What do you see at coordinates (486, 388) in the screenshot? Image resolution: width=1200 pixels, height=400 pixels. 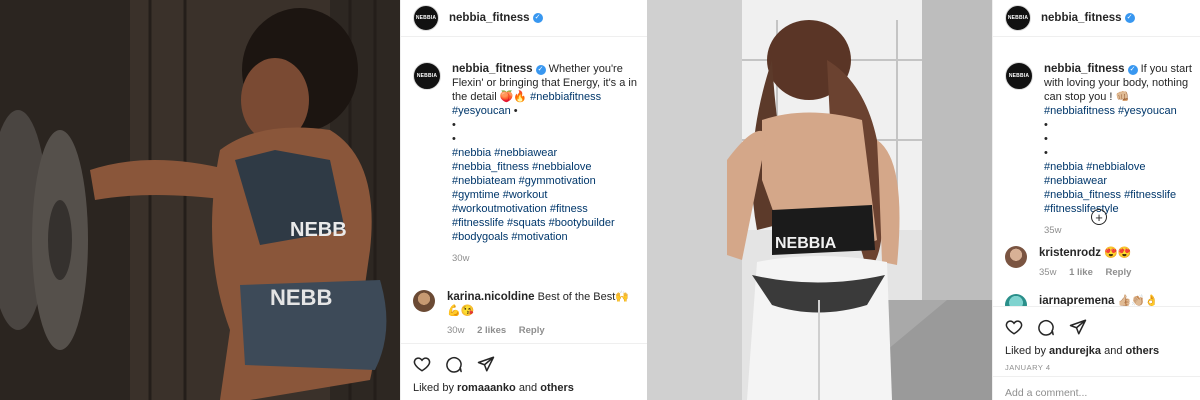 I see `liked-by-user: romaaanko` at bounding box center [486, 388].